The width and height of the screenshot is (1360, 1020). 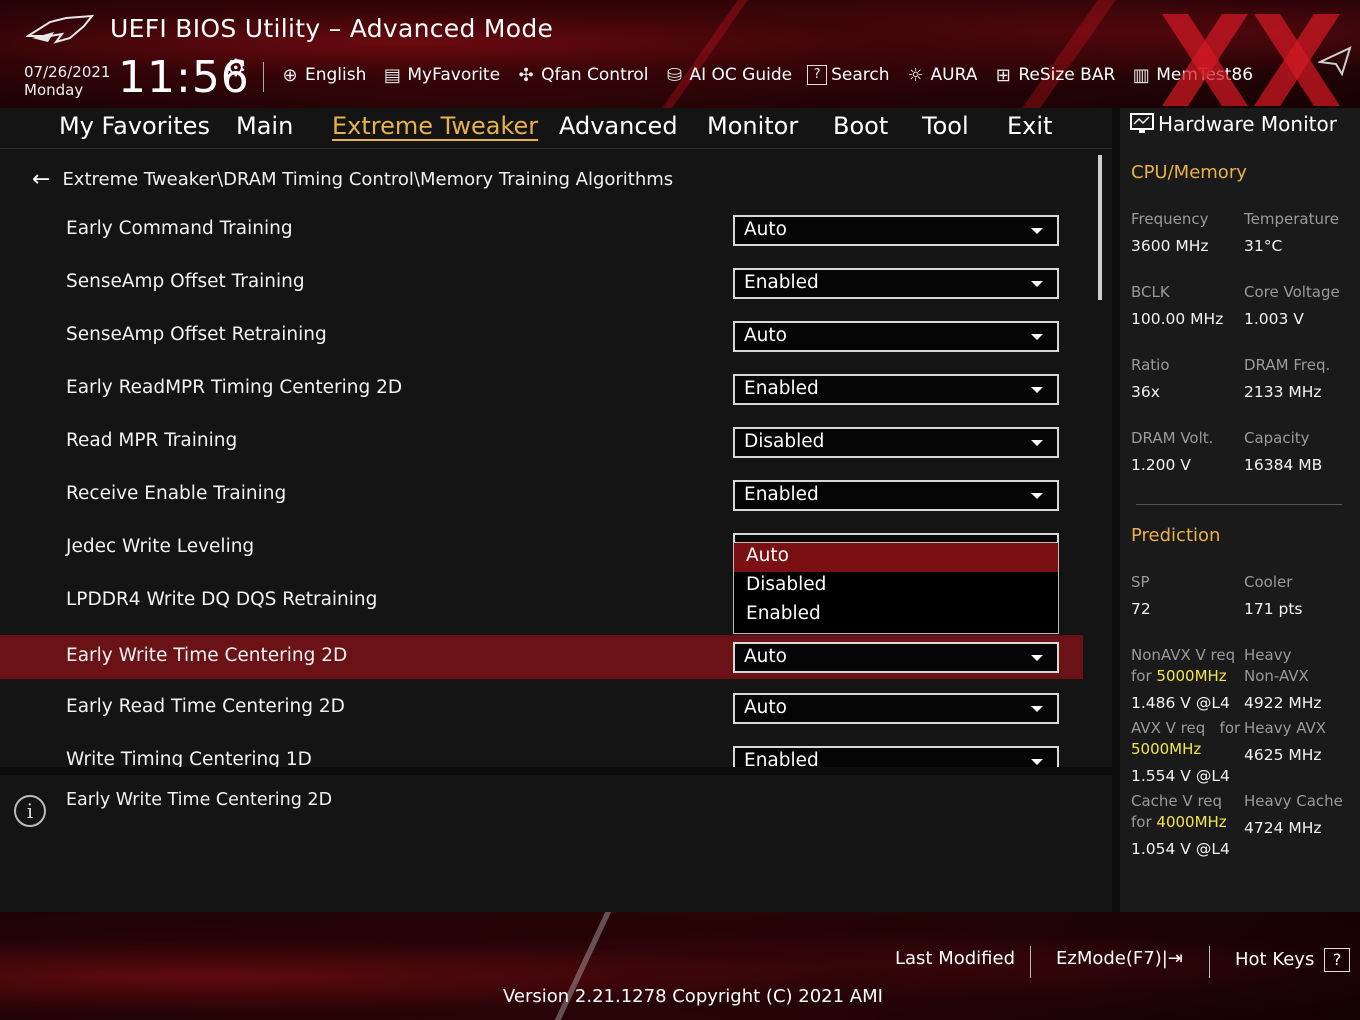 What do you see at coordinates (264, 126) in the screenshot?
I see `tab-main: Main` at bounding box center [264, 126].